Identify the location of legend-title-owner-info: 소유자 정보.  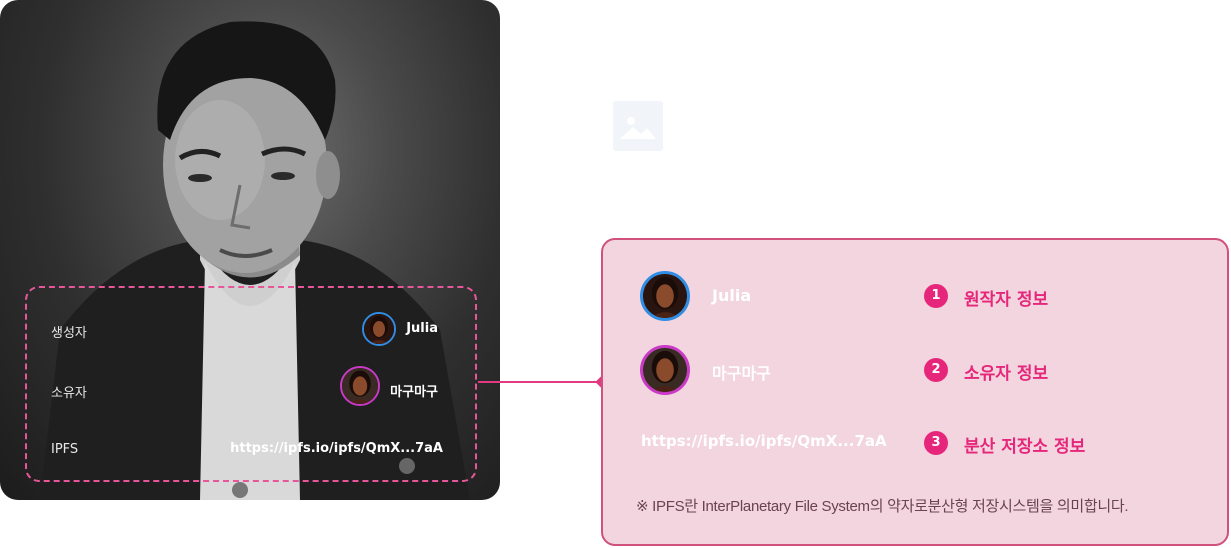
(1006, 374).